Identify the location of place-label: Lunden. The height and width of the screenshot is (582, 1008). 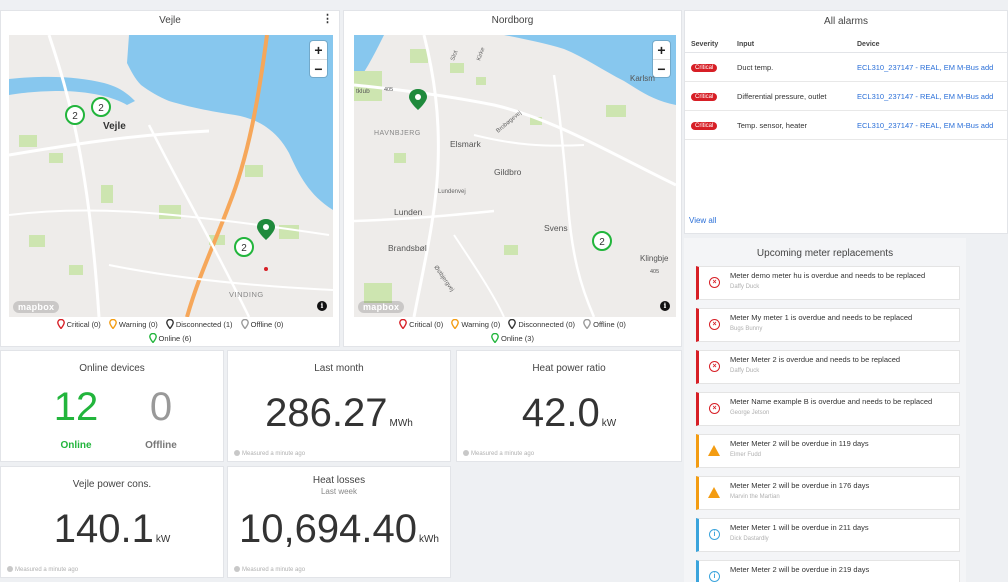
(408, 212).